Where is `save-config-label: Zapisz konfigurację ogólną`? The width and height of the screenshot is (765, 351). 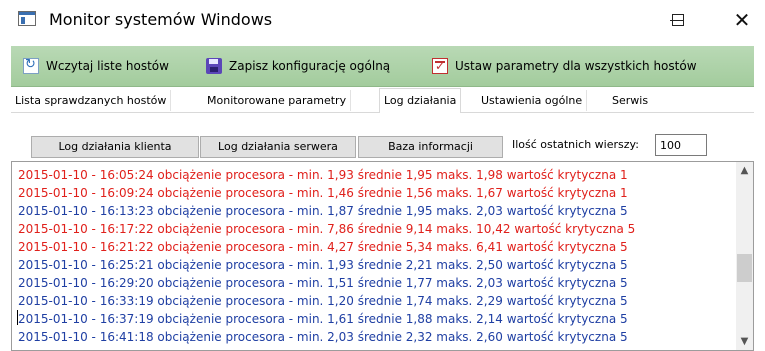 save-config-label: Zapisz konfigurację ogólną is located at coordinates (310, 66).